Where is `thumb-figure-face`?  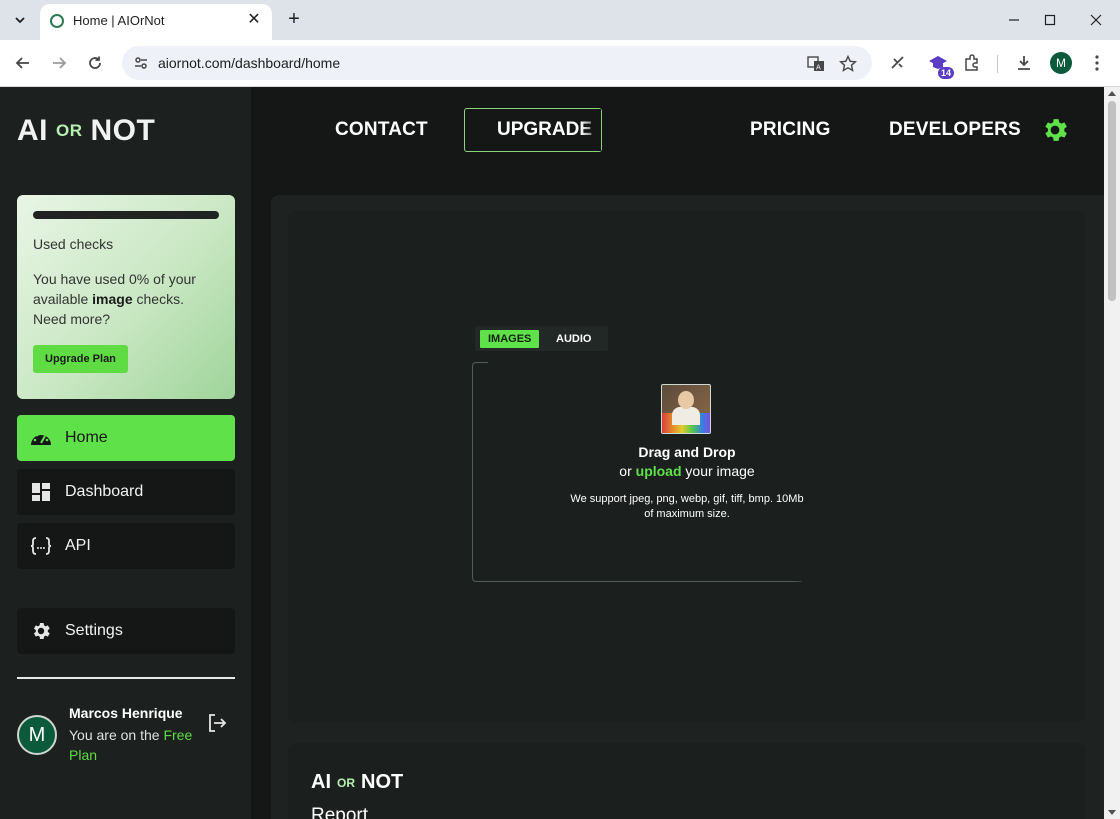
thumb-figure-face is located at coordinates (686, 400).